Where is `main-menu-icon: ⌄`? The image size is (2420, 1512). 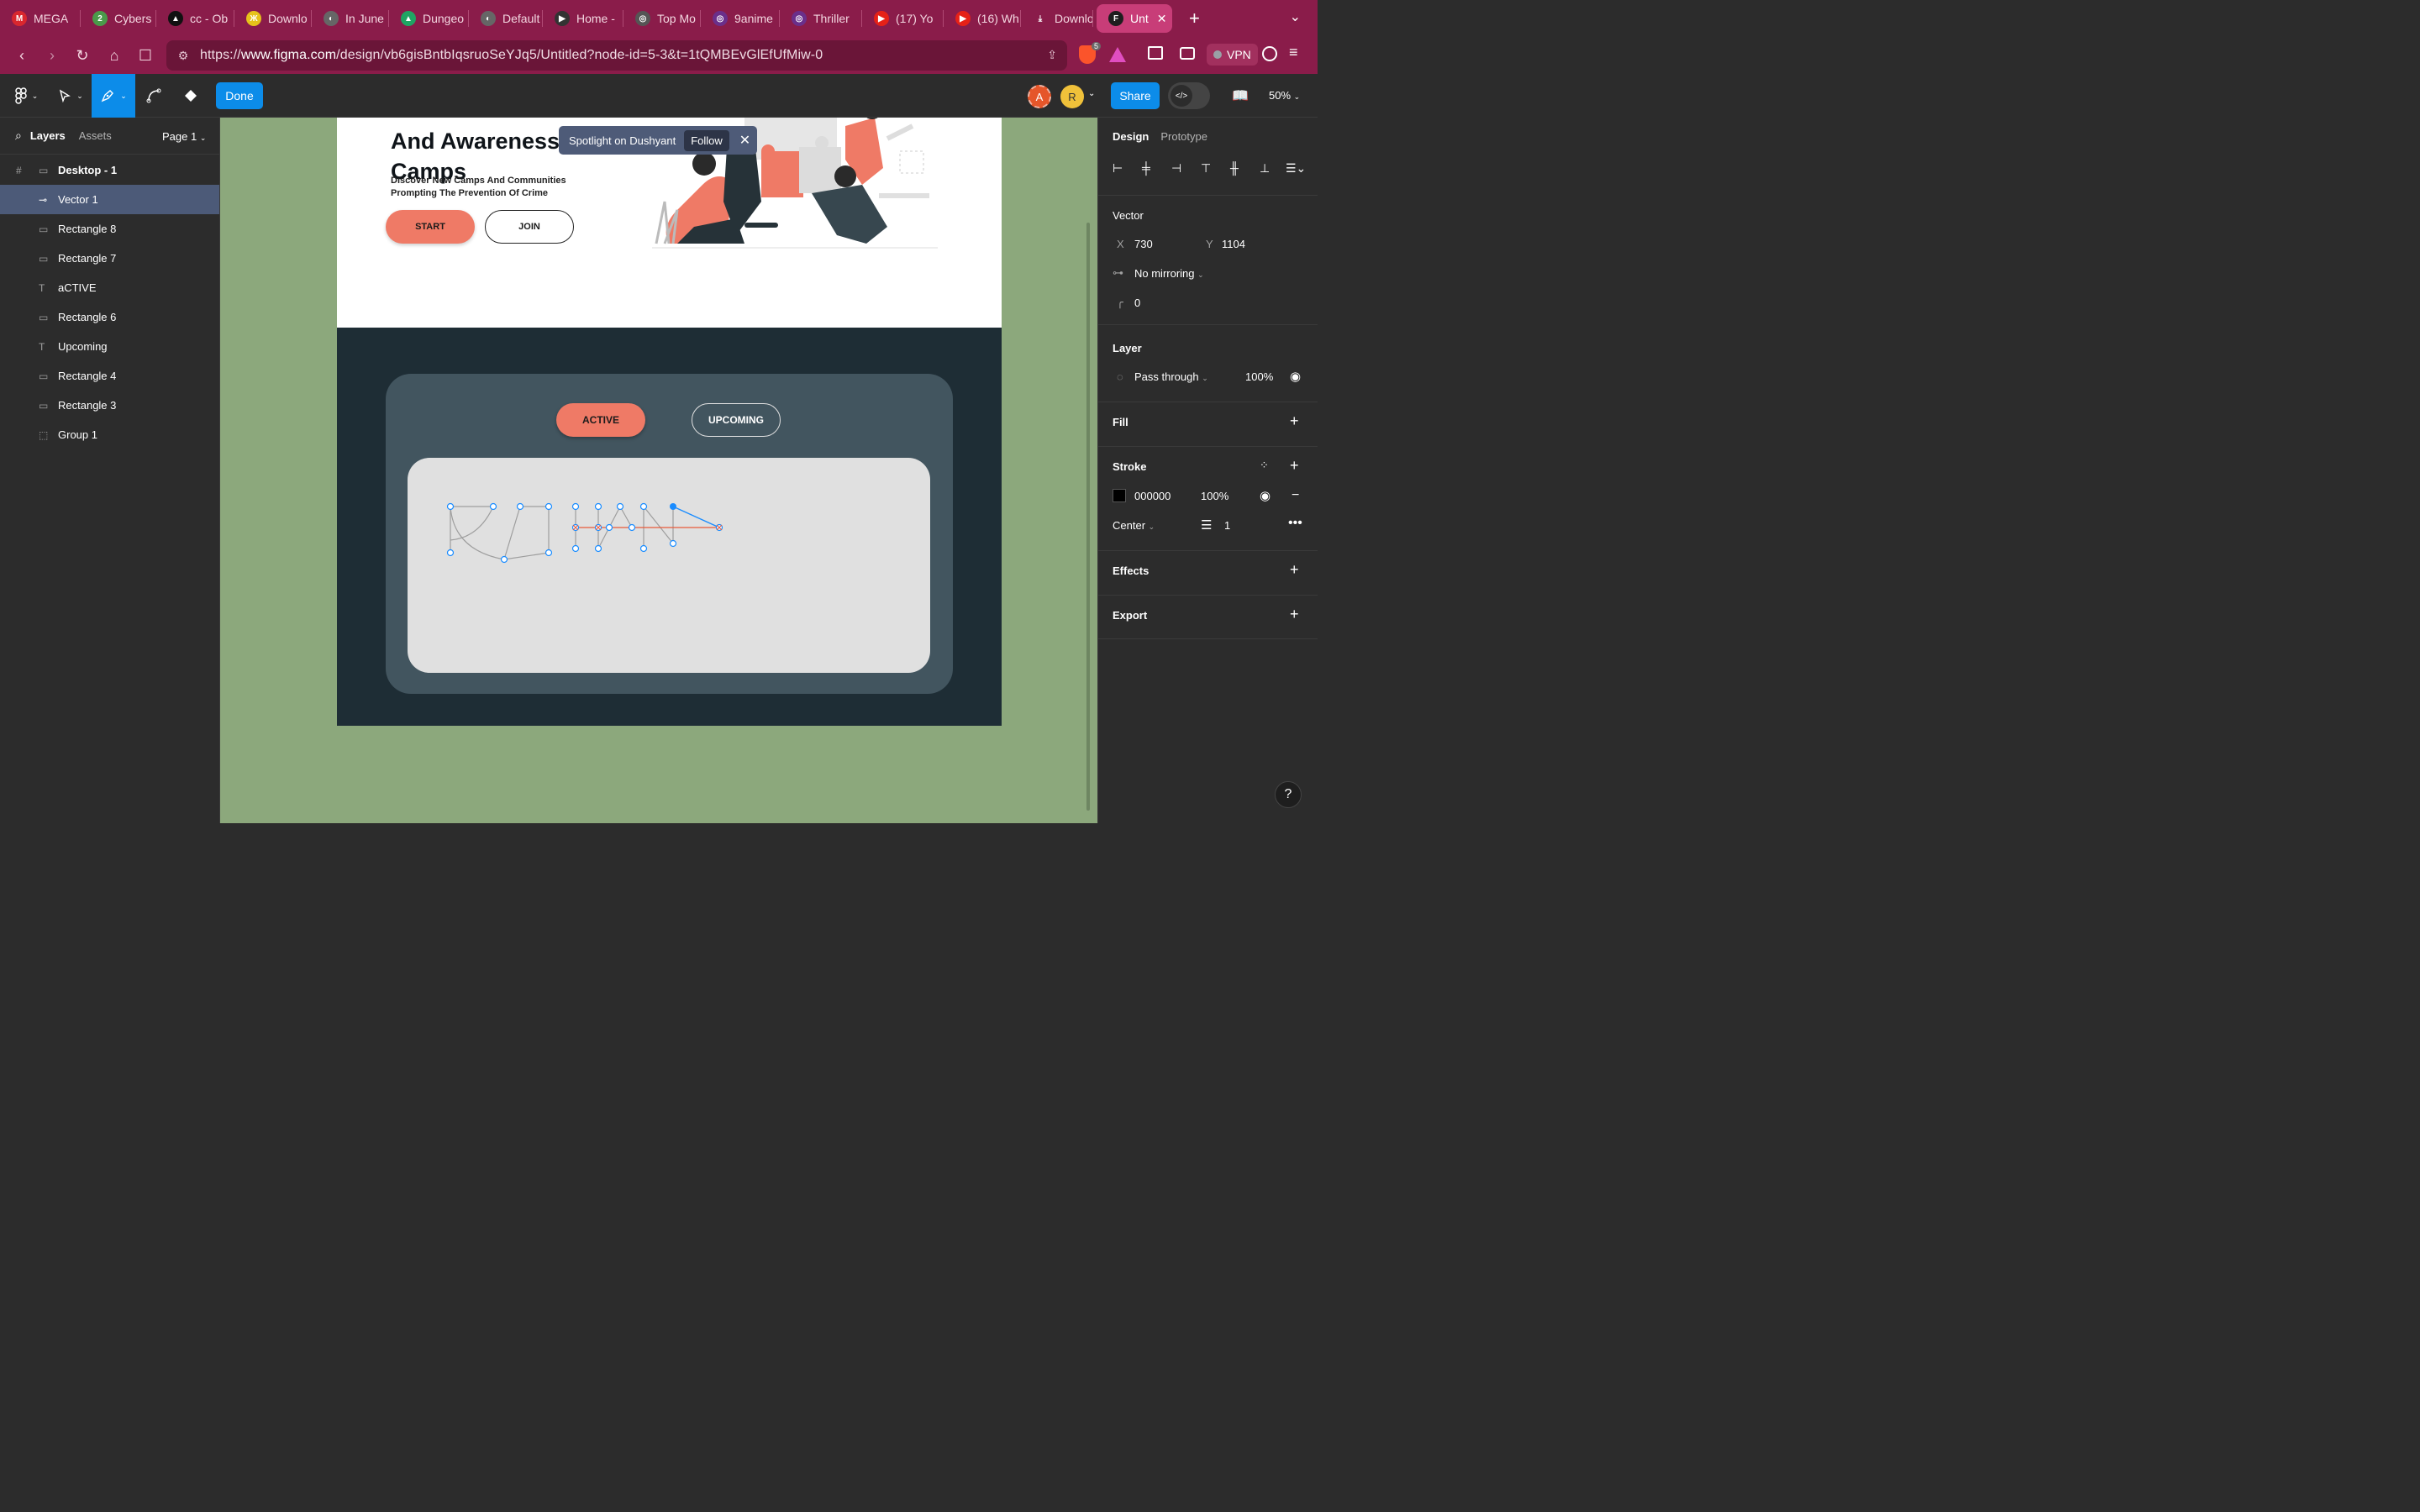
main-menu-icon: ⌄ is located at coordinates (25, 96).